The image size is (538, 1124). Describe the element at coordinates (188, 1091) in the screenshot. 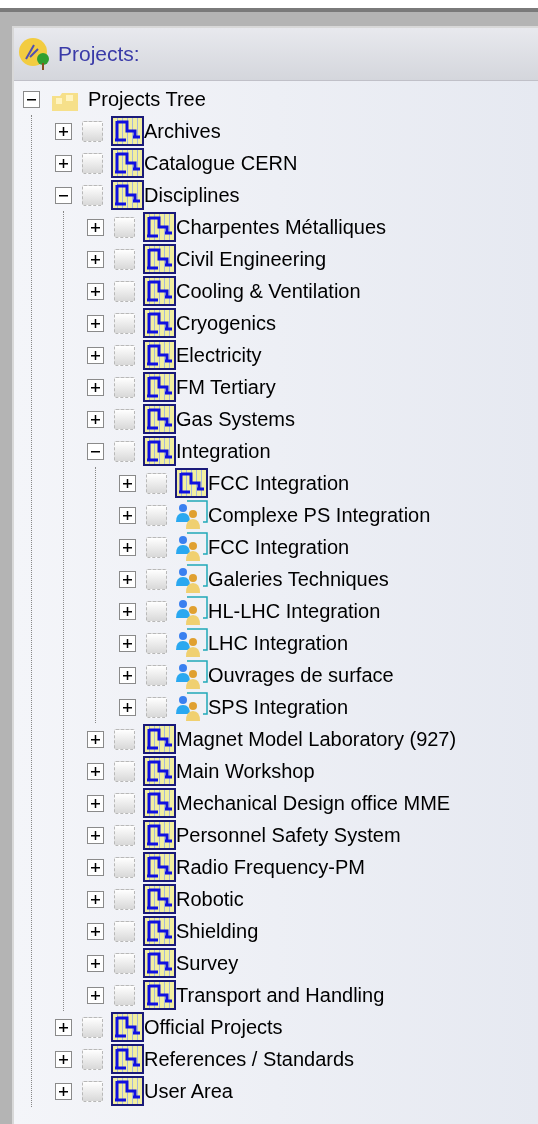

I see `tree-item-label: User Area` at that location.